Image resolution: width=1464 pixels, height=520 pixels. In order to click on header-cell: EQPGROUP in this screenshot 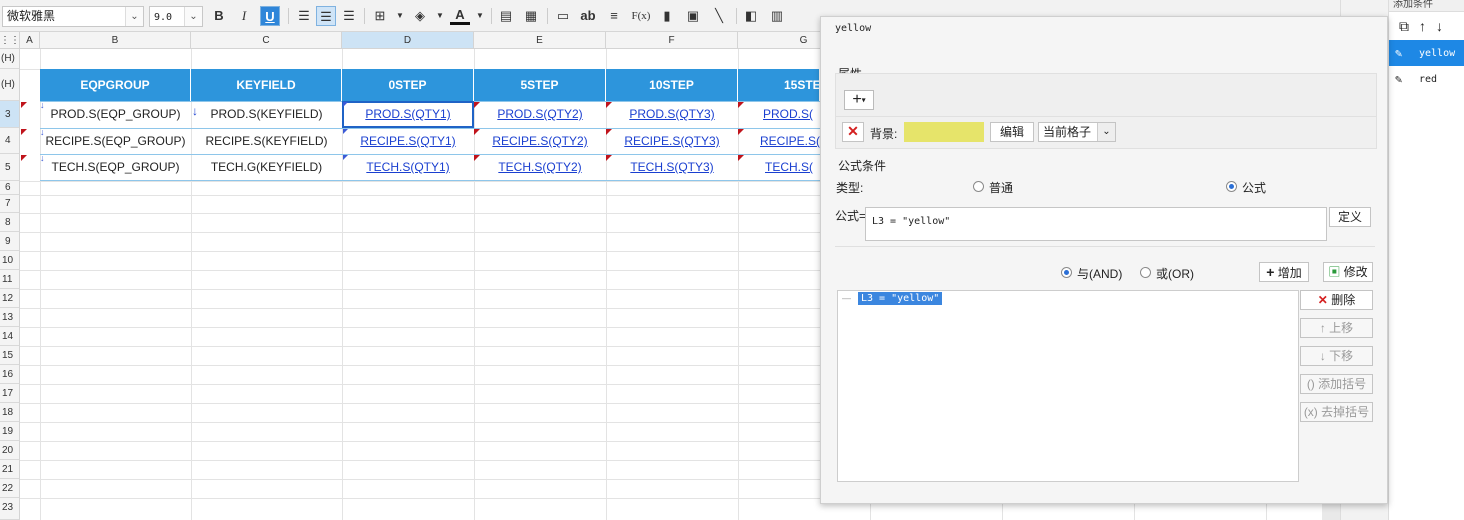, I will do `click(115, 85)`.